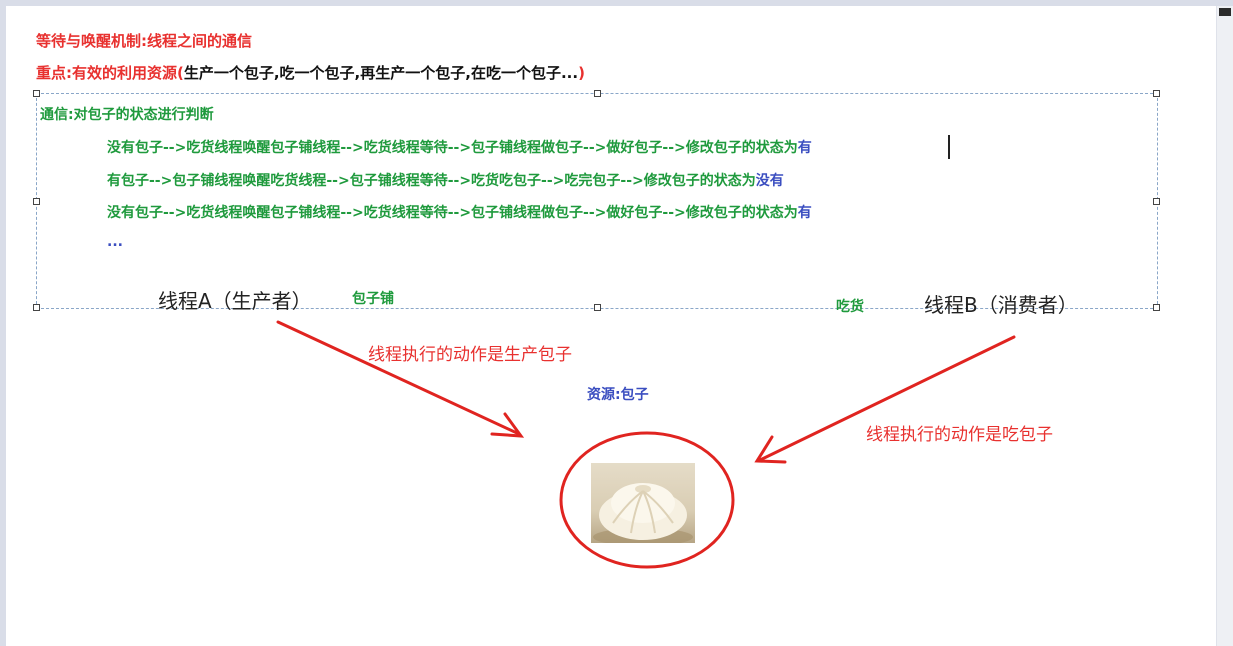 Image resolution: width=1233 pixels, height=646 pixels. I want to click on producer-action-label: 线程执行的动作是生产包子, so click(470, 355).